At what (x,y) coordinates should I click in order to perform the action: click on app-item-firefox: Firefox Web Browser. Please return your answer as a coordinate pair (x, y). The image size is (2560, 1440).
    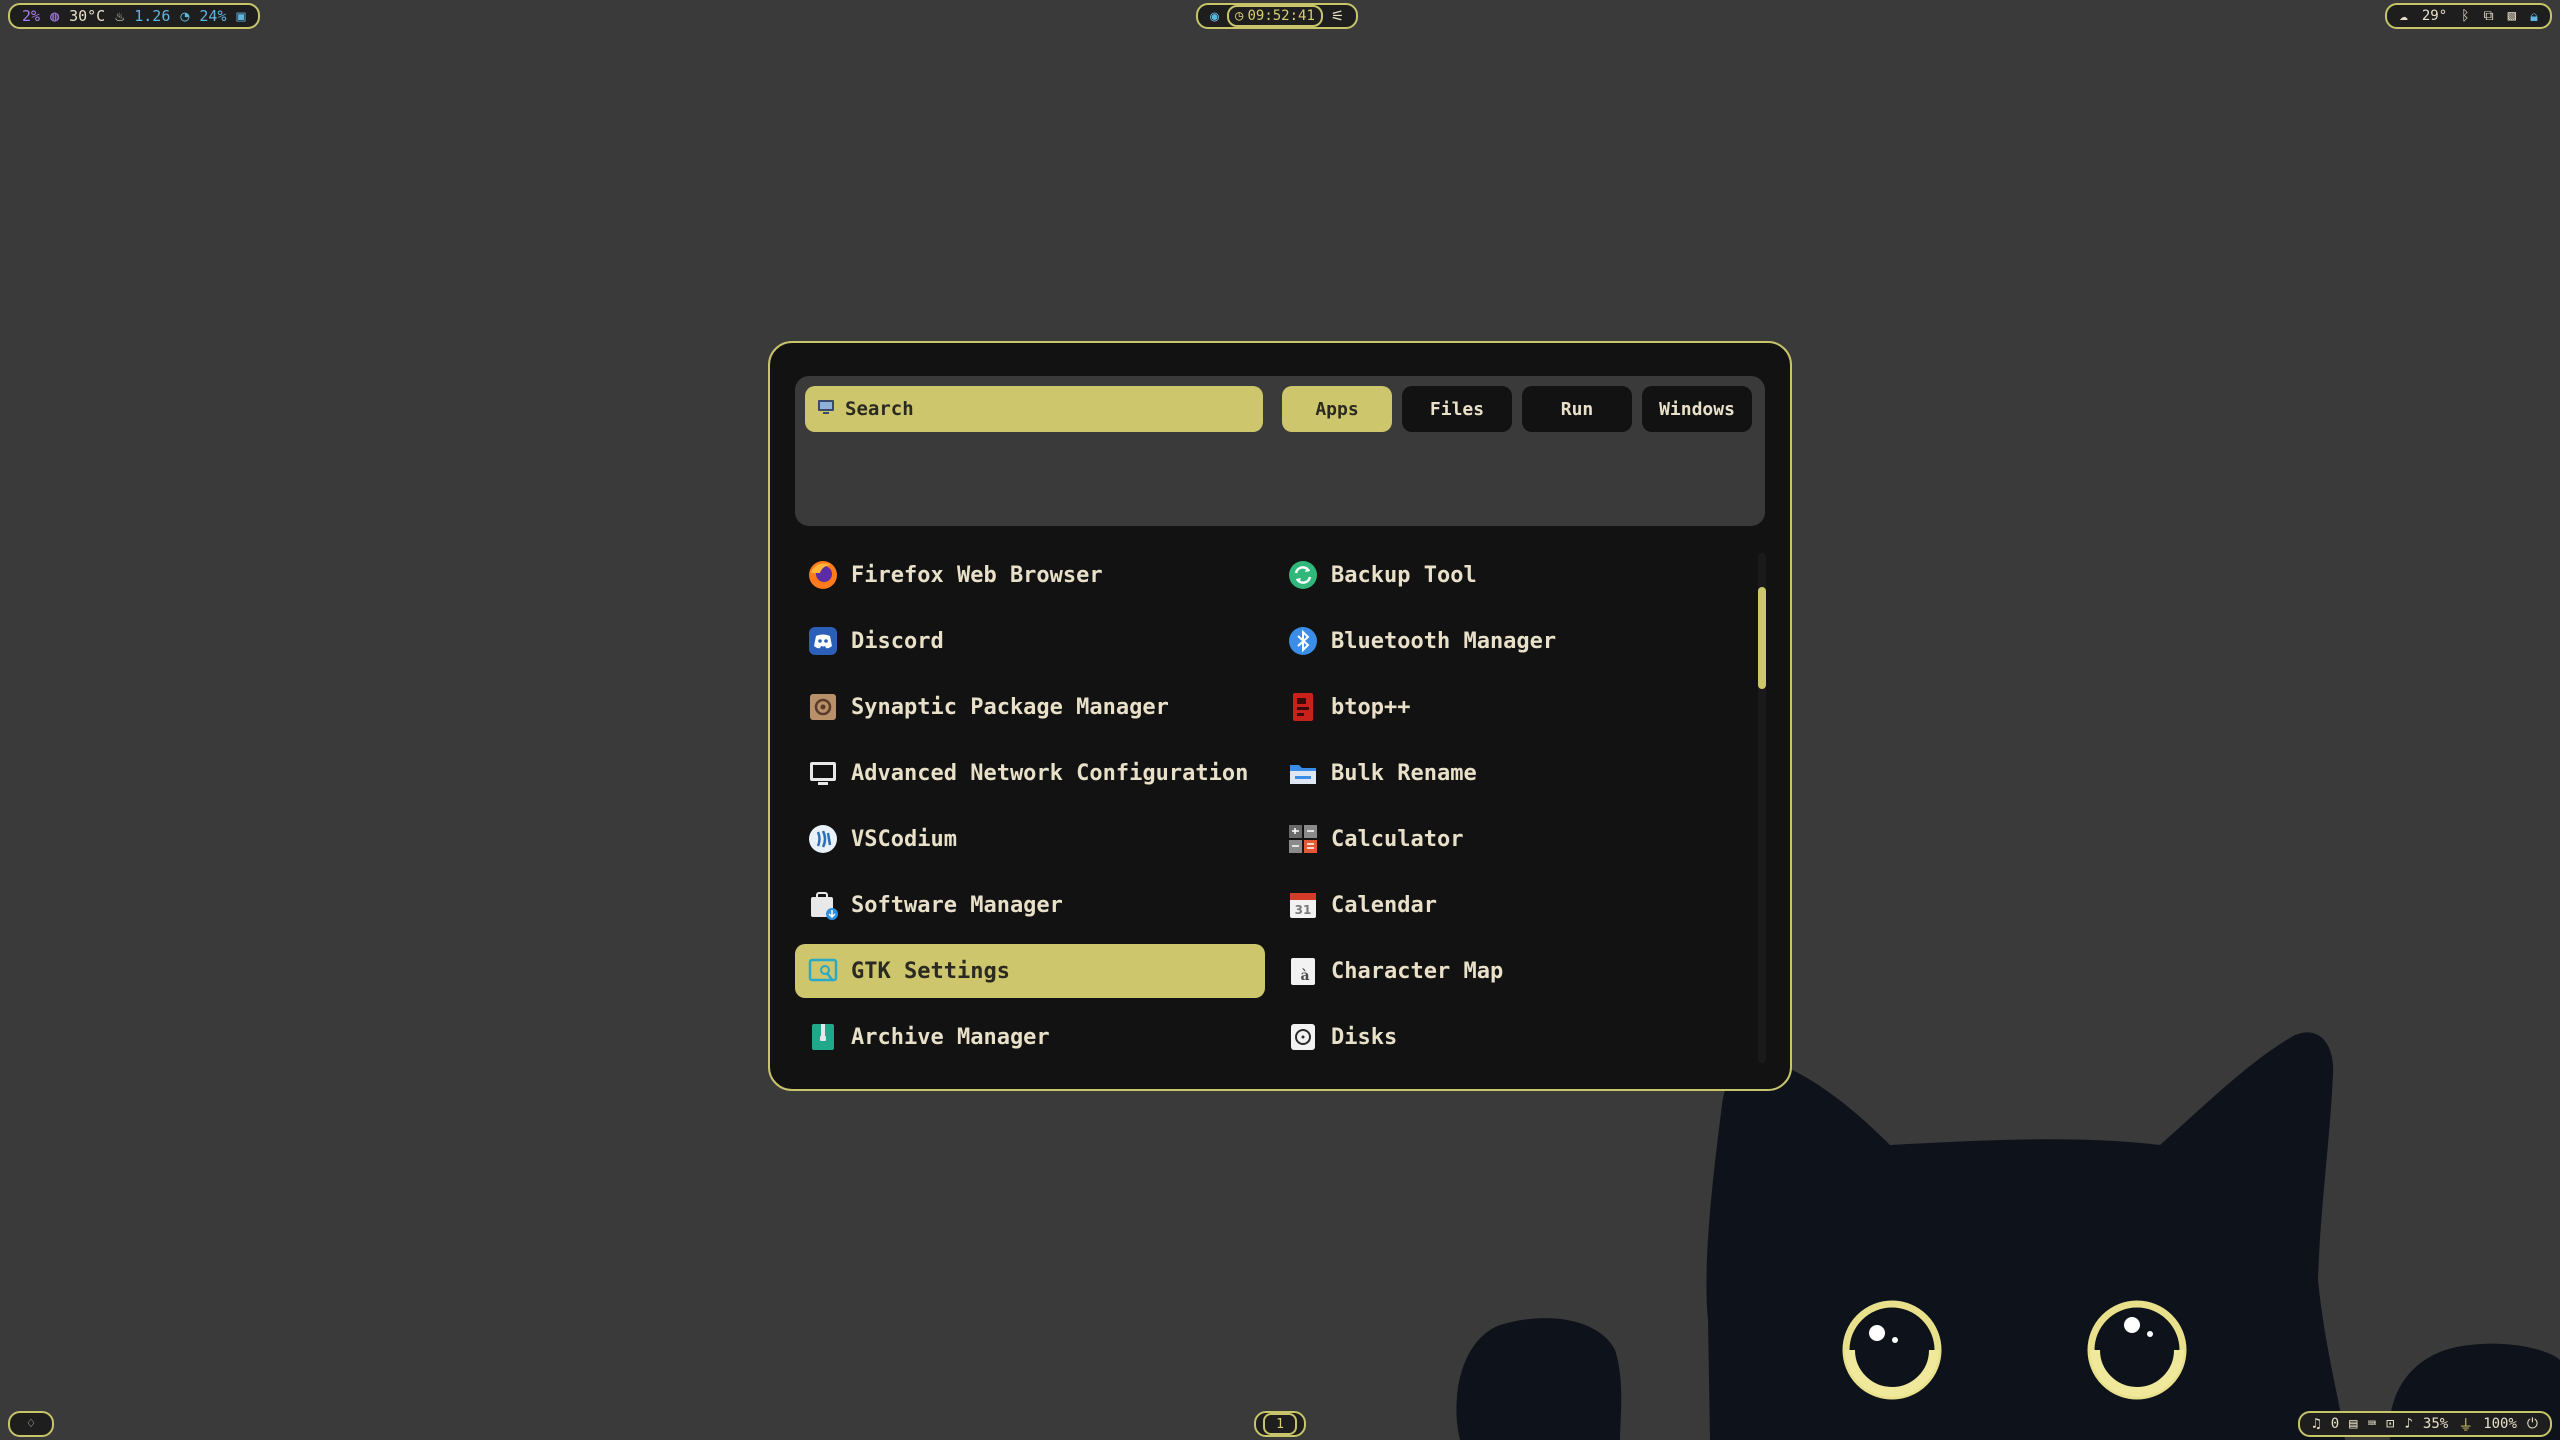
    Looking at the image, I should click on (1030, 575).